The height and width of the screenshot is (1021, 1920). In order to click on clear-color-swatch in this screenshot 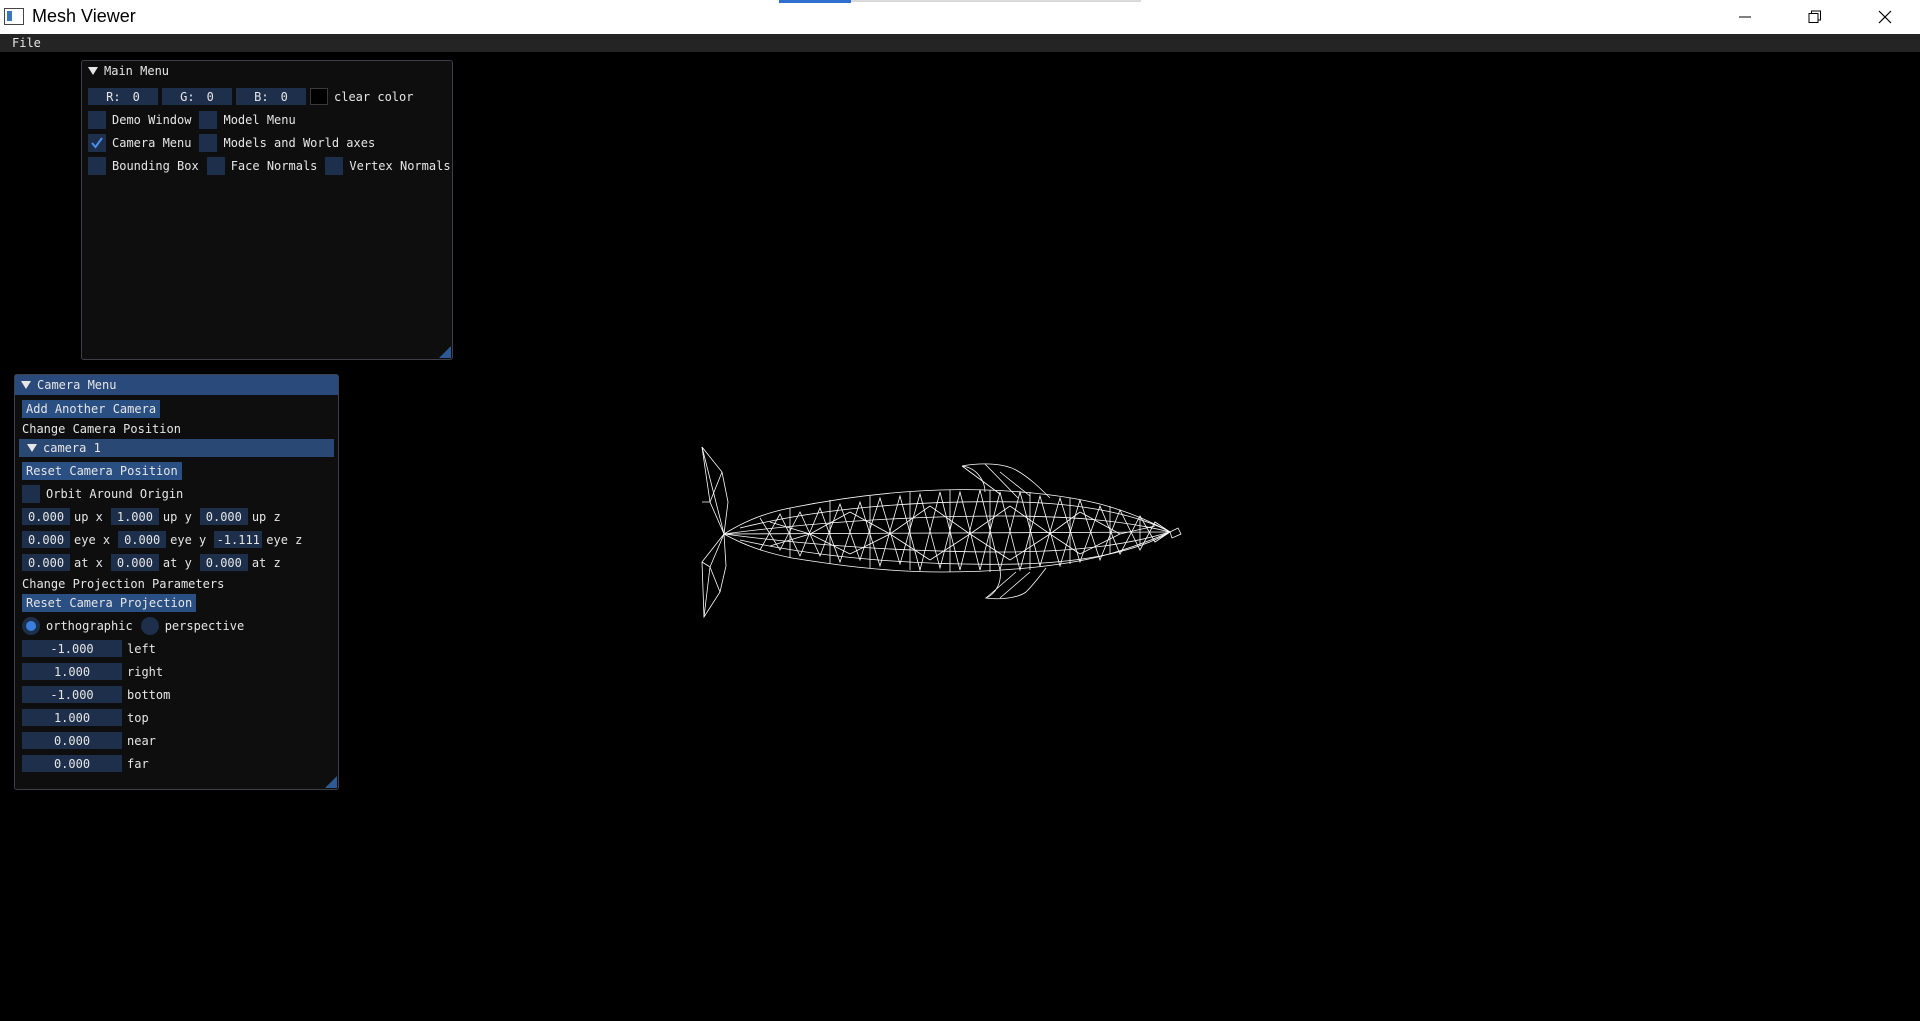, I will do `click(319, 96)`.